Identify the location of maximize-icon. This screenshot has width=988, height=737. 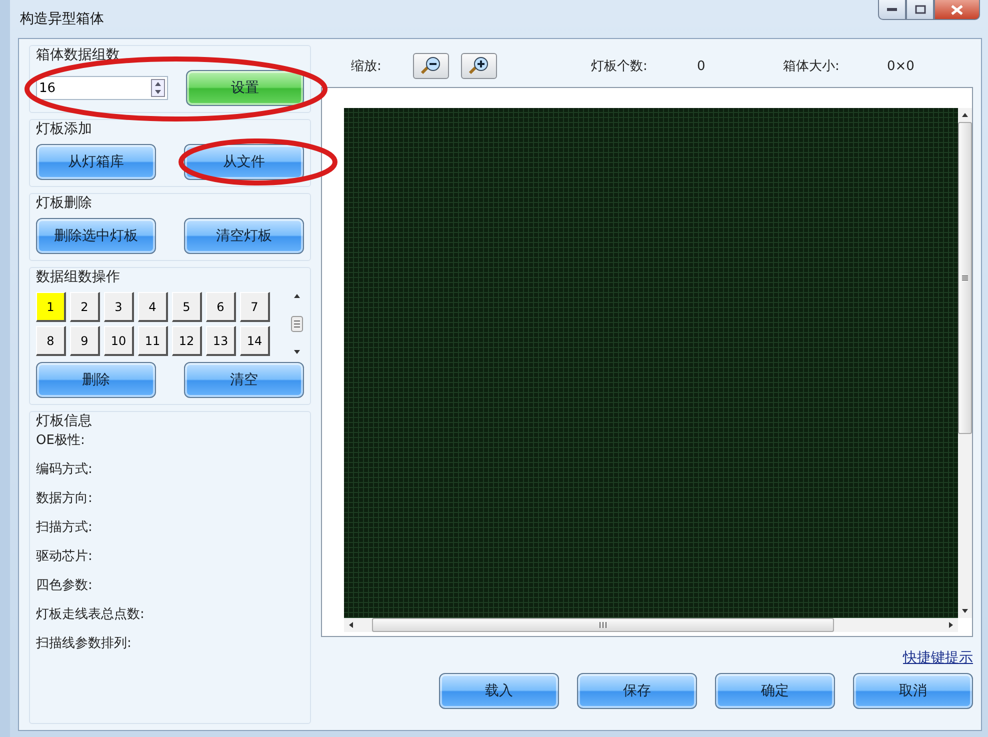
(920, 9).